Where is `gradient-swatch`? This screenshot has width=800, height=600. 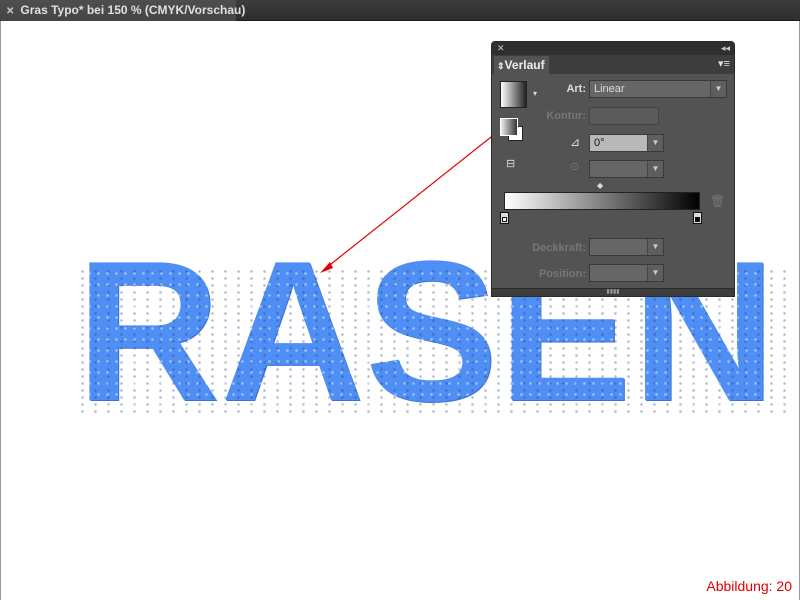 gradient-swatch is located at coordinates (513, 94).